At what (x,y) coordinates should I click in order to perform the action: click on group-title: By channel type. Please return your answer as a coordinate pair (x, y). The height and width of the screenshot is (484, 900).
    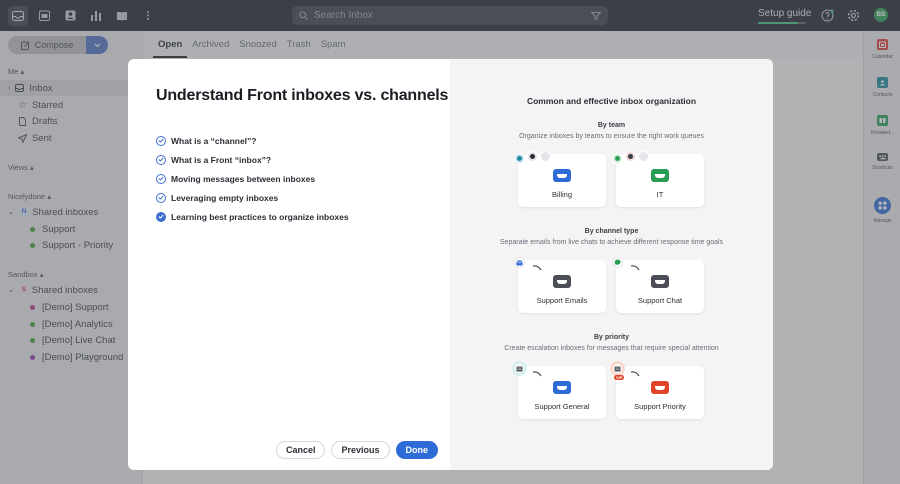
    Looking at the image, I should click on (611, 231).